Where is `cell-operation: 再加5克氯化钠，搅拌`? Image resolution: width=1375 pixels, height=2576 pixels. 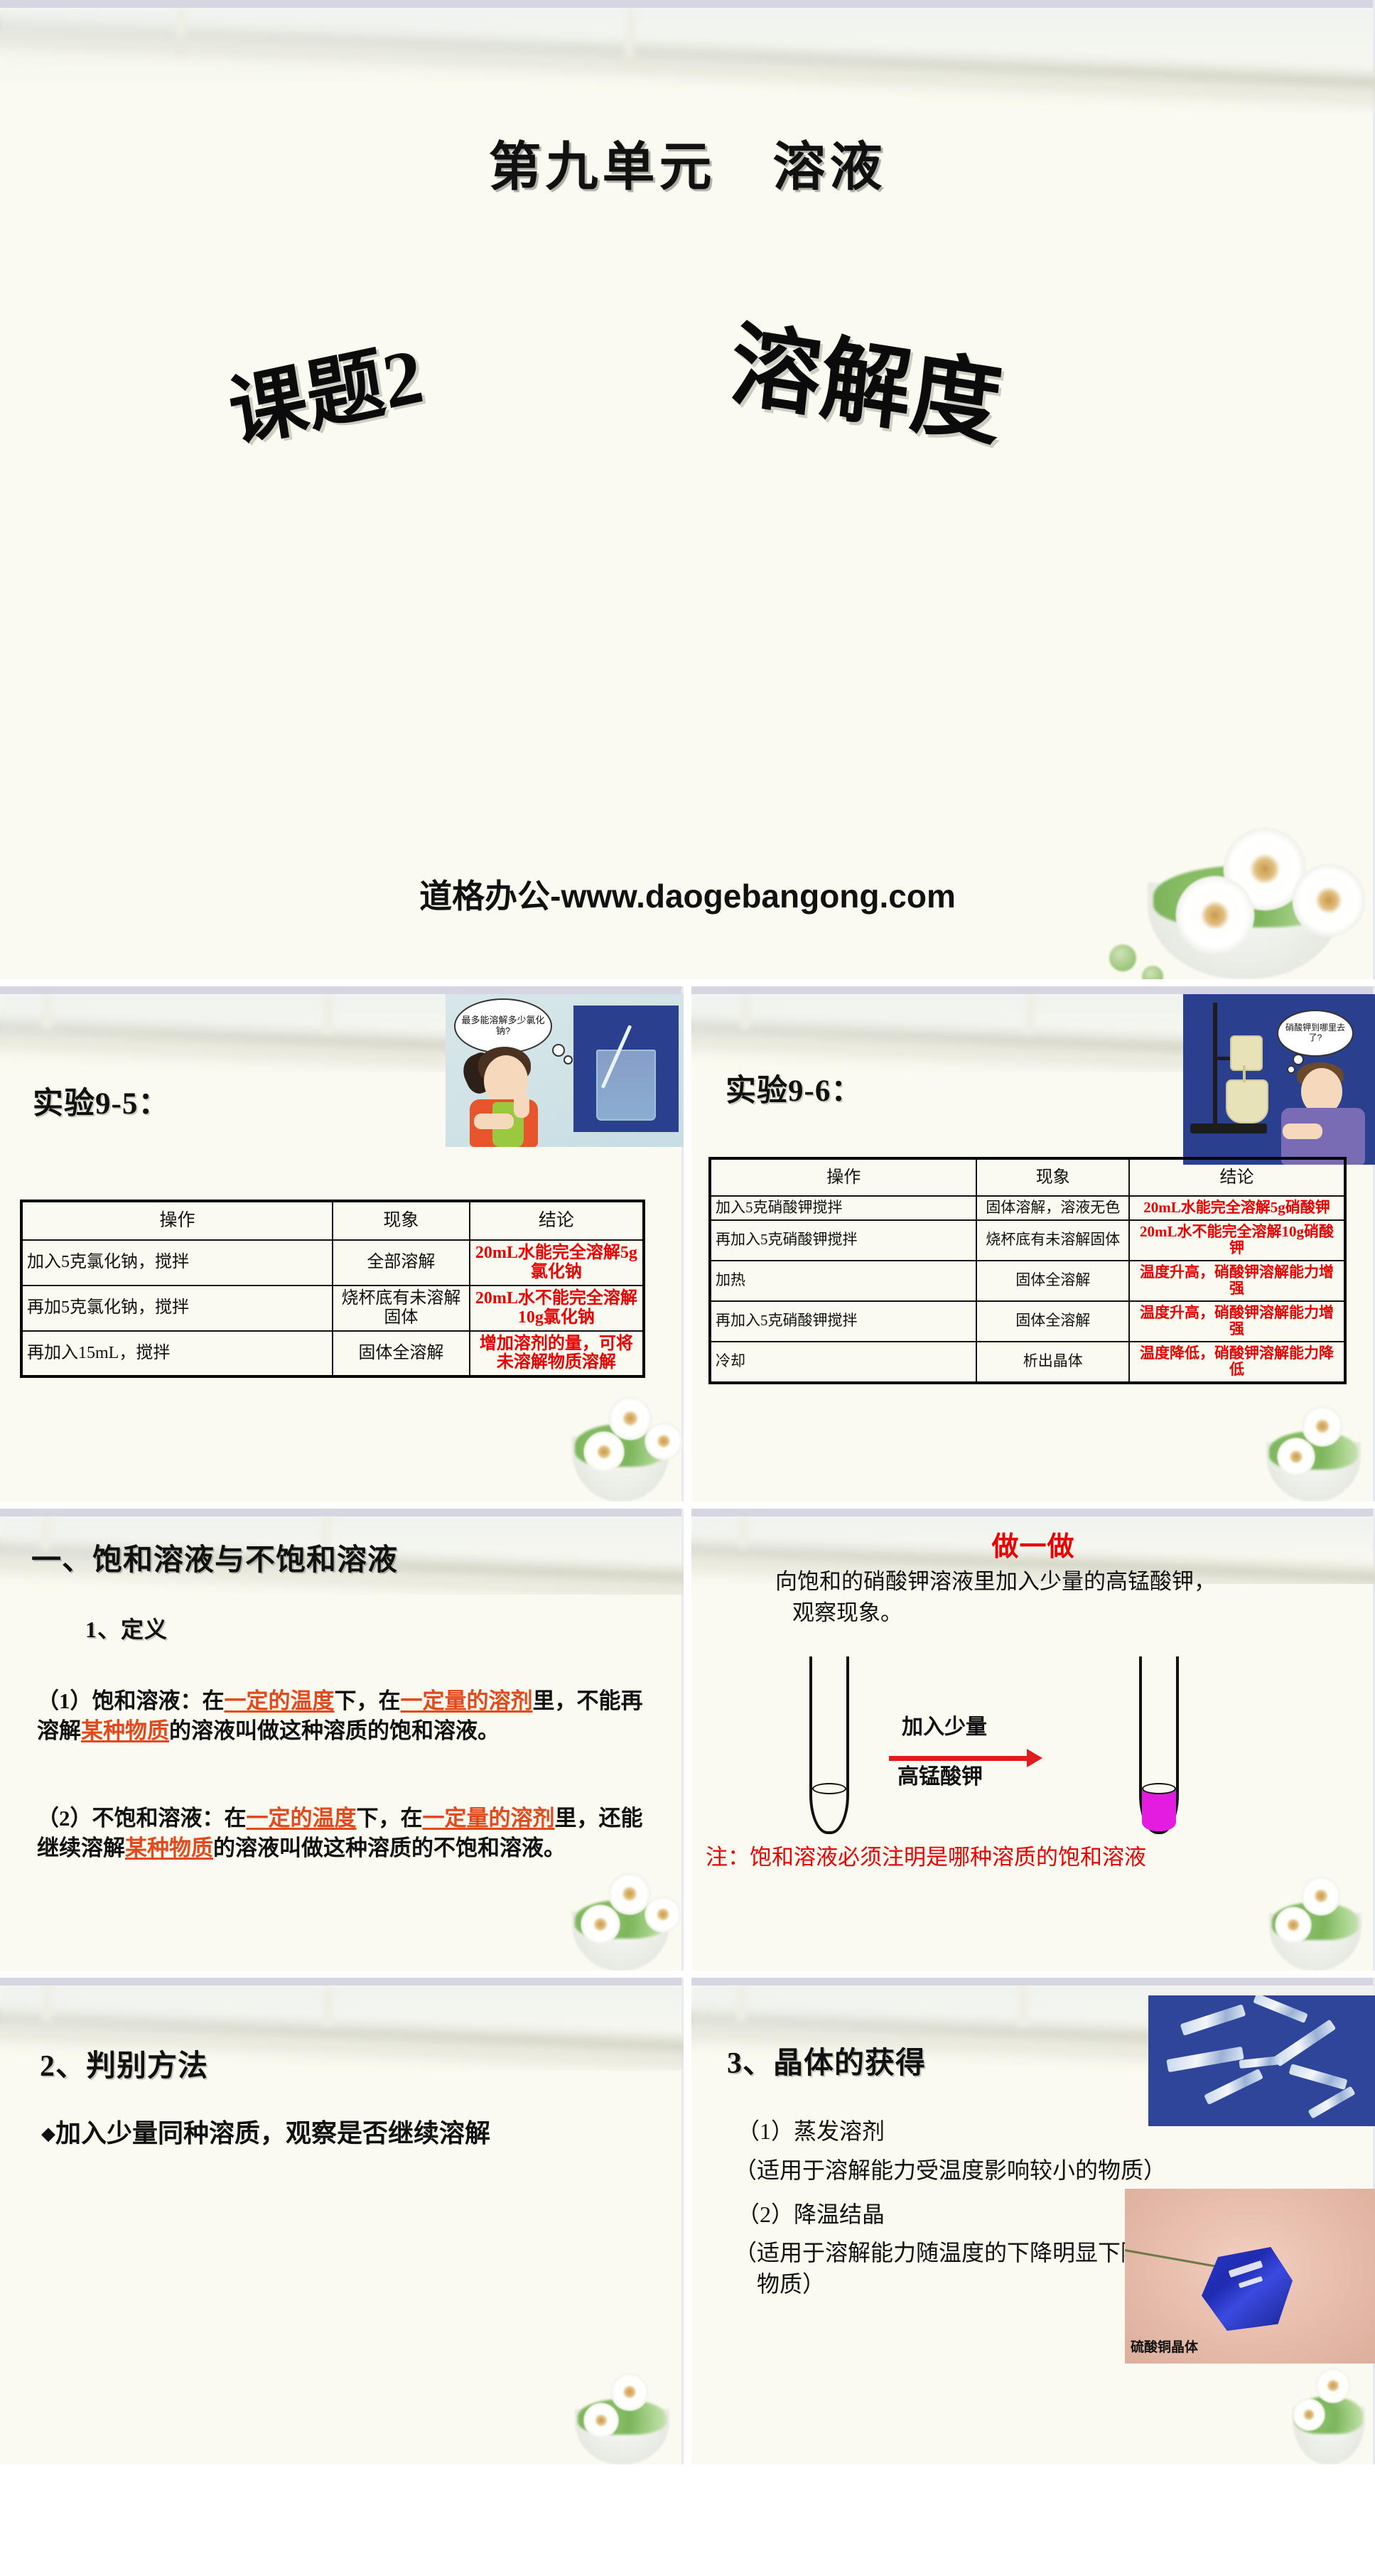
cell-operation: 再加5克氯化钠，搅拌 is located at coordinates (177, 1308).